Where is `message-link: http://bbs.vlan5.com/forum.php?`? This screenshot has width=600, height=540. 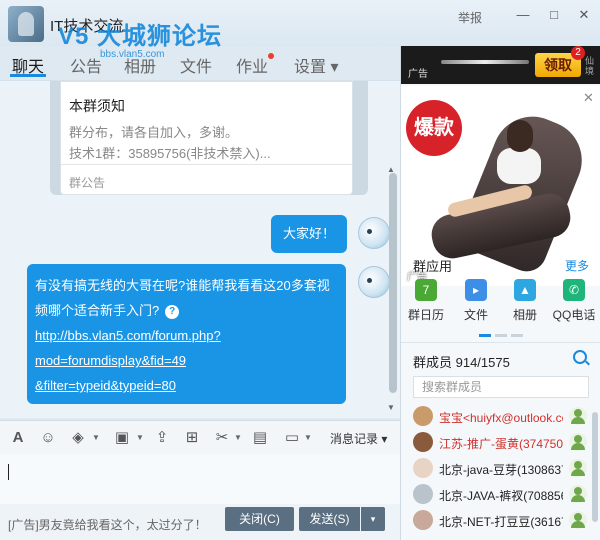
message-link: http://bbs.vlan5.com/forum.php? is located at coordinates (186, 335).